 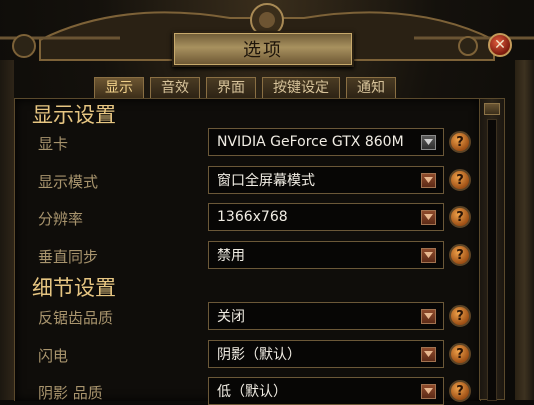 What do you see at coordinates (231, 317) in the screenshot?
I see `antialiasing-value: 关闭` at bounding box center [231, 317].